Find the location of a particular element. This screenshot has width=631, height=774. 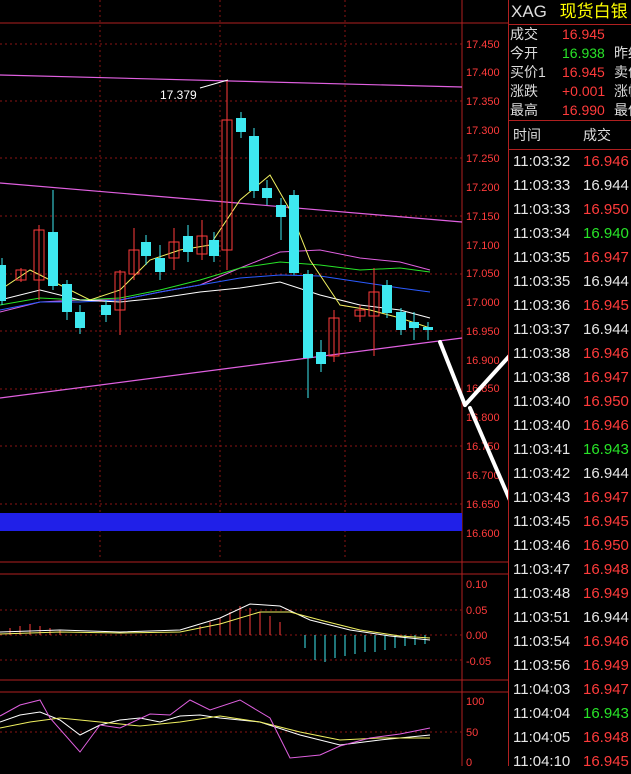

tick-row: 11:03:40 16.946 is located at coordinates (570, 426).